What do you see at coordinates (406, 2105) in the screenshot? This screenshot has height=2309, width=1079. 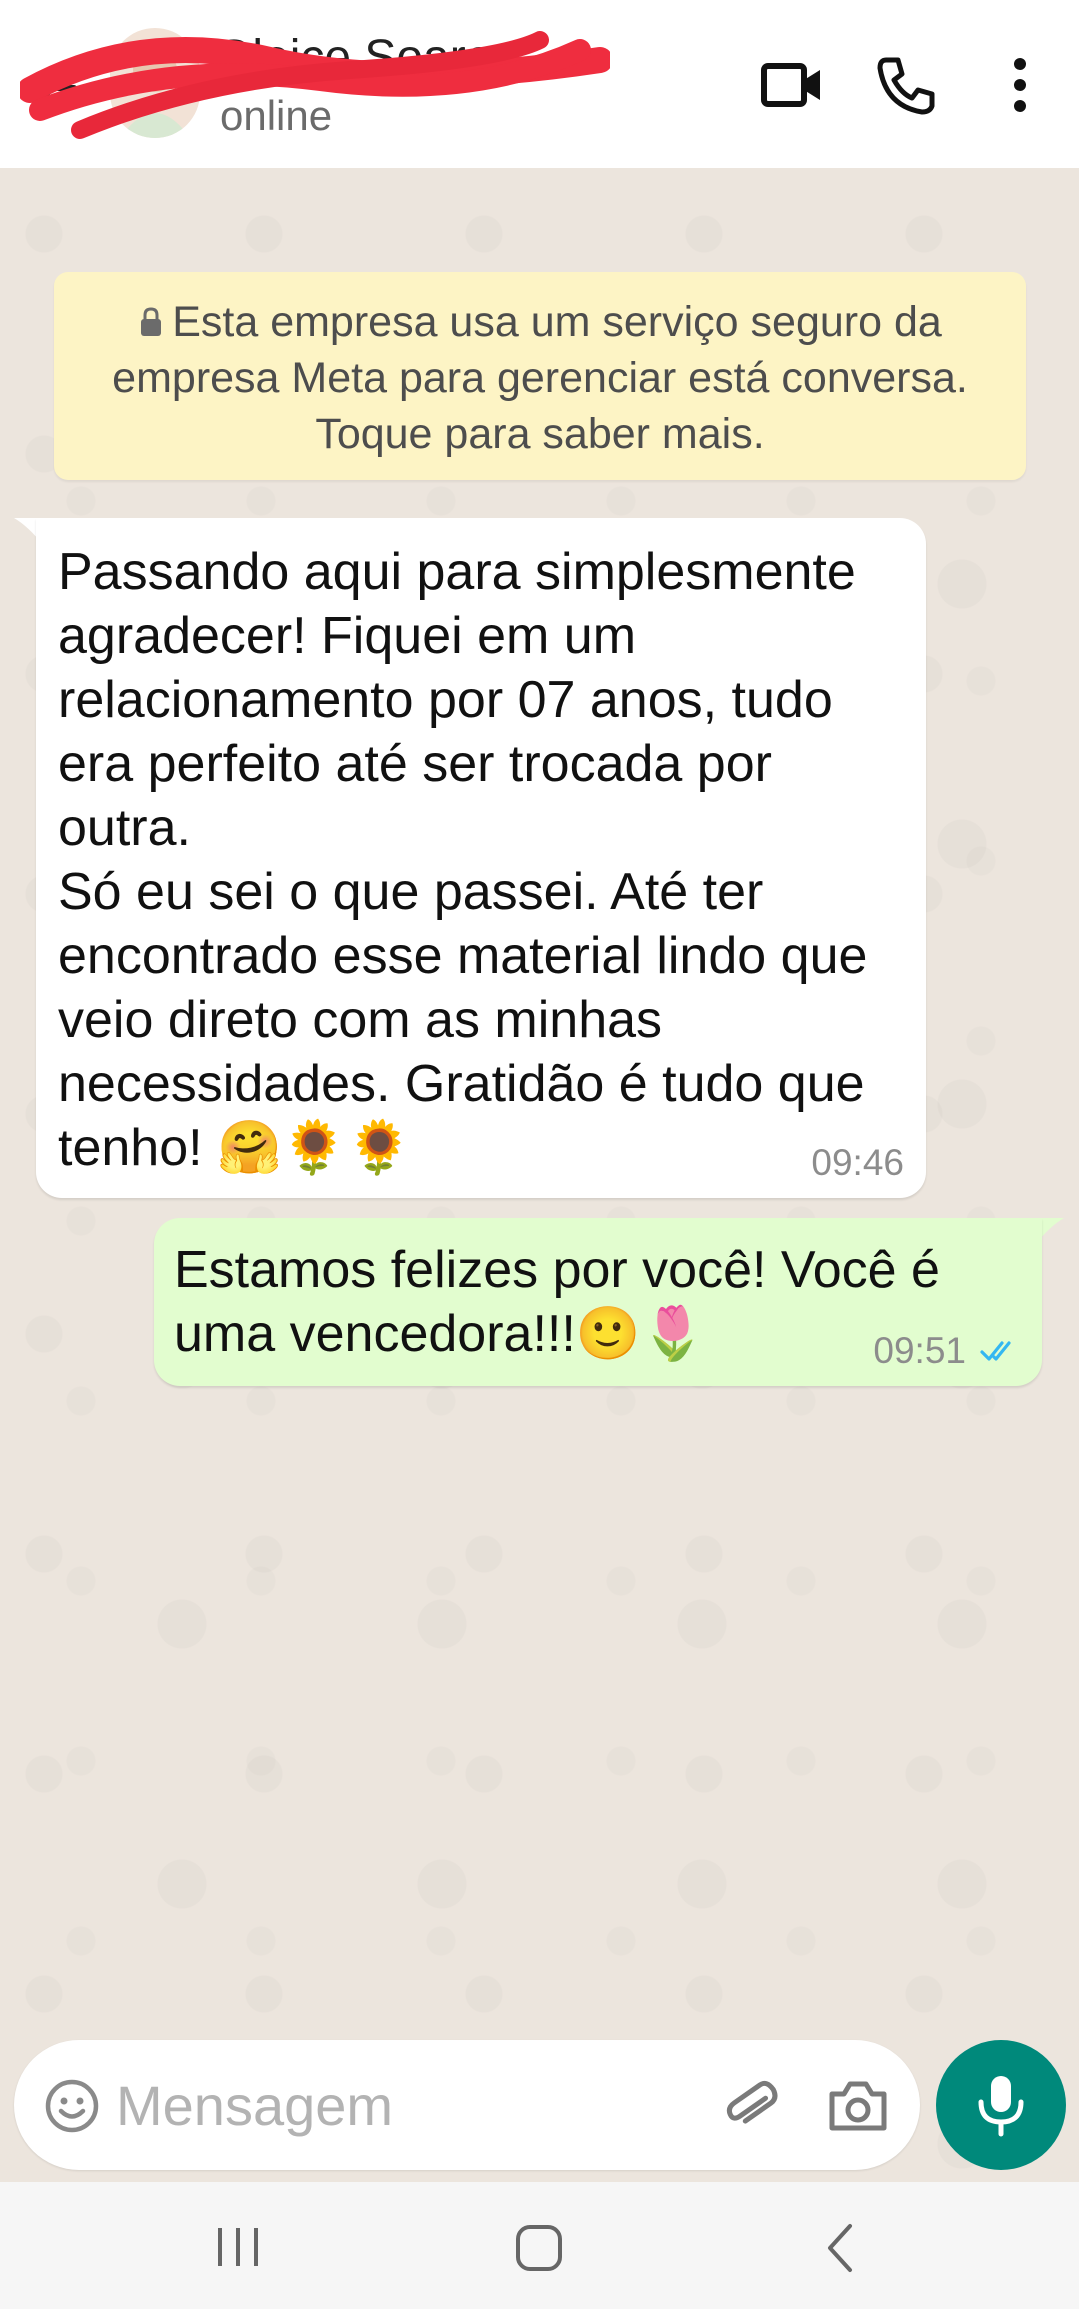 I see `message-input` at bounding box center [406, 2105].